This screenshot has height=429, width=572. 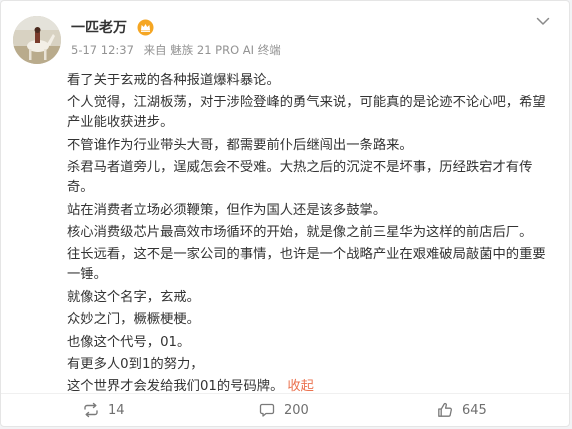 What do you see at coordinates (173, 80) in the screenshot?
I see `post-paragraph: 看了关于玄戒的各种报道爆料暴论。` at bounding box center [173, 80].